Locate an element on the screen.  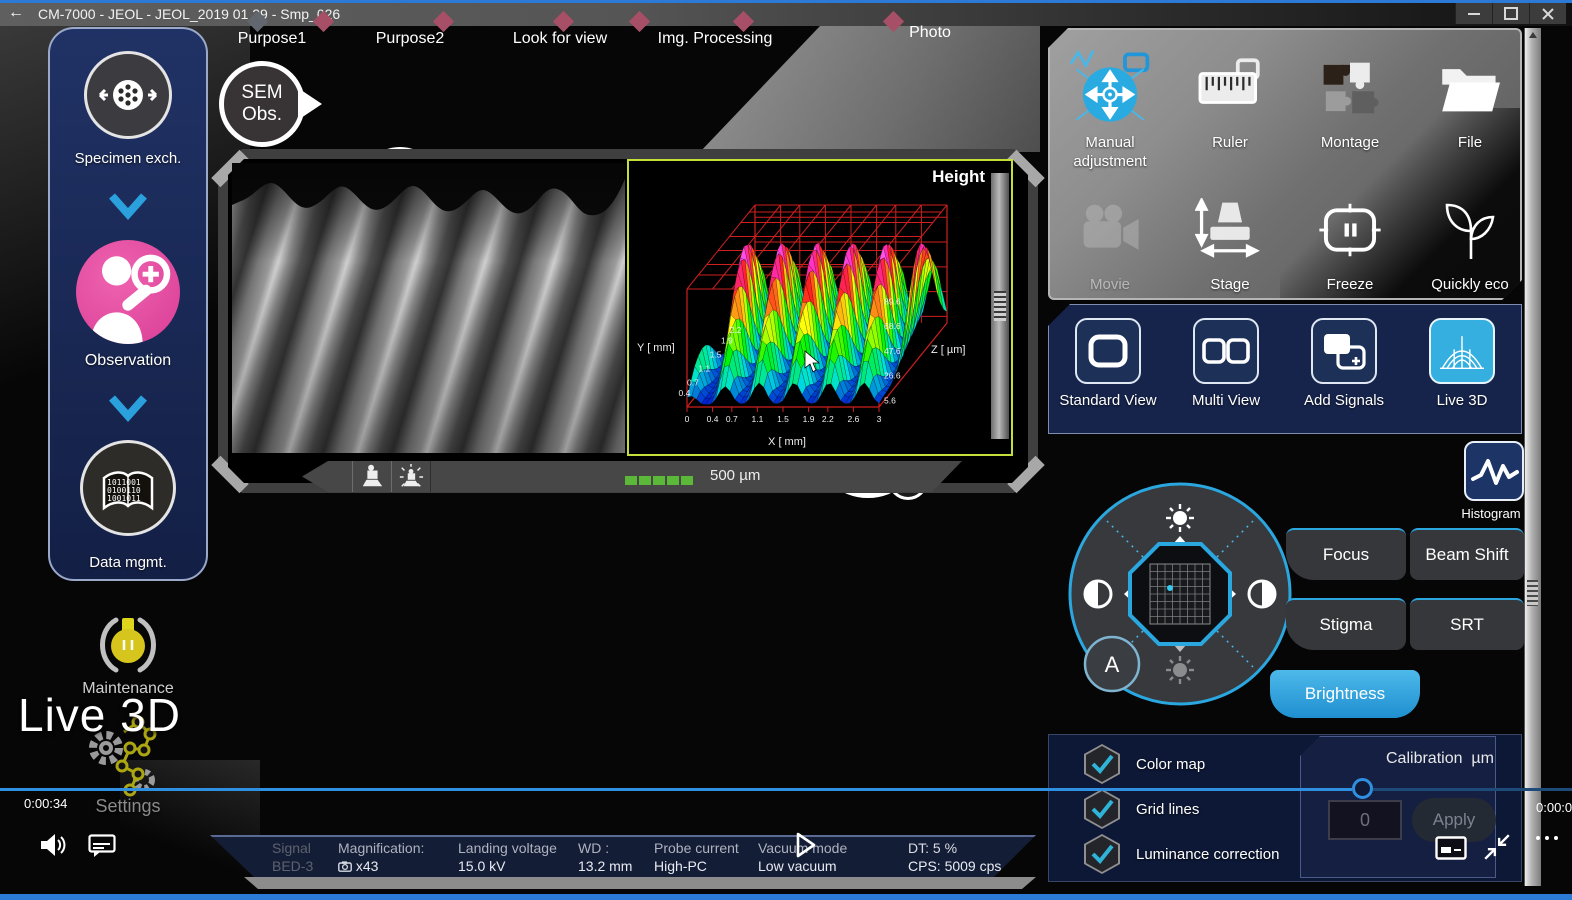
tool-label: Manual adjustment is located at coordinates (1110, 152).